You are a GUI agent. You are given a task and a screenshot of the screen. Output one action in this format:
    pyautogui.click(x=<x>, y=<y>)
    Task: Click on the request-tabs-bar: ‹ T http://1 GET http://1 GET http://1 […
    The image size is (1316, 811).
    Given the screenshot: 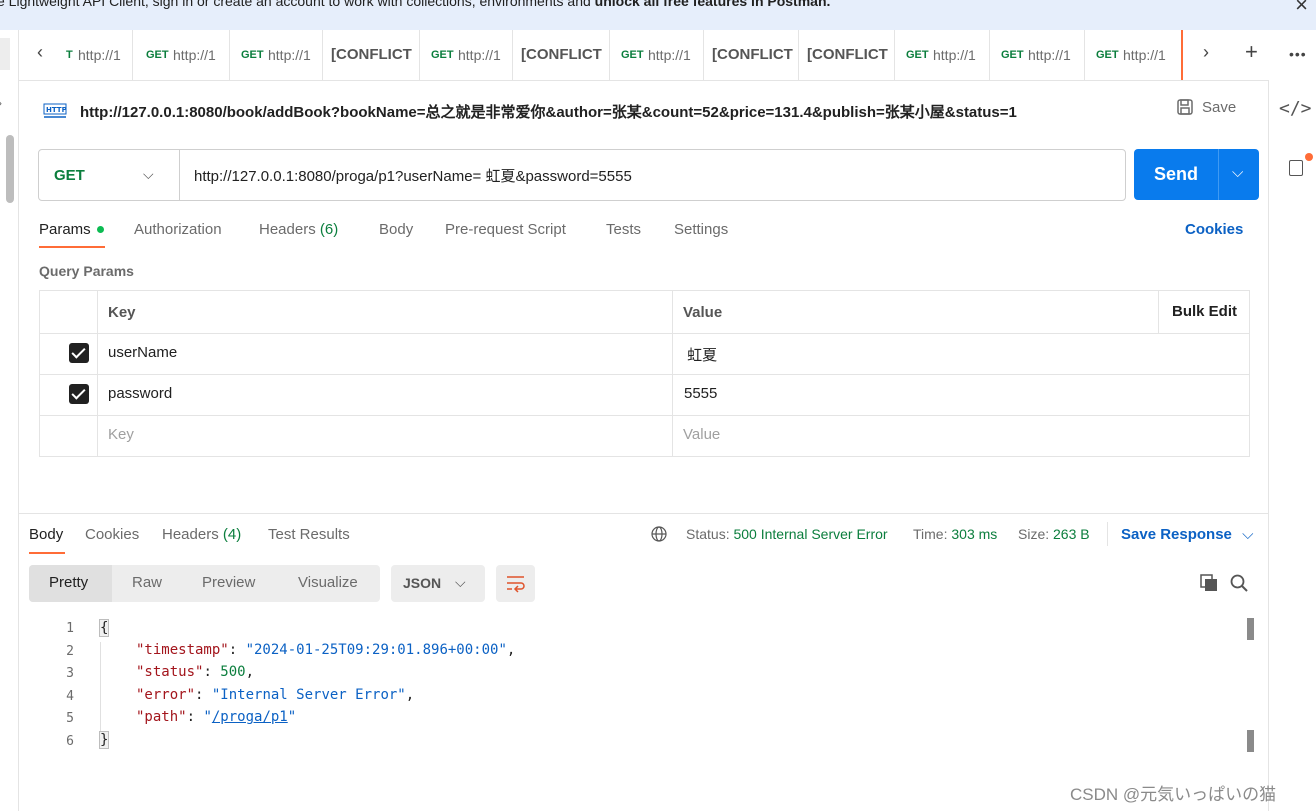 What is the action you would take?
    pyautogui.click(x=667, y=55)
    